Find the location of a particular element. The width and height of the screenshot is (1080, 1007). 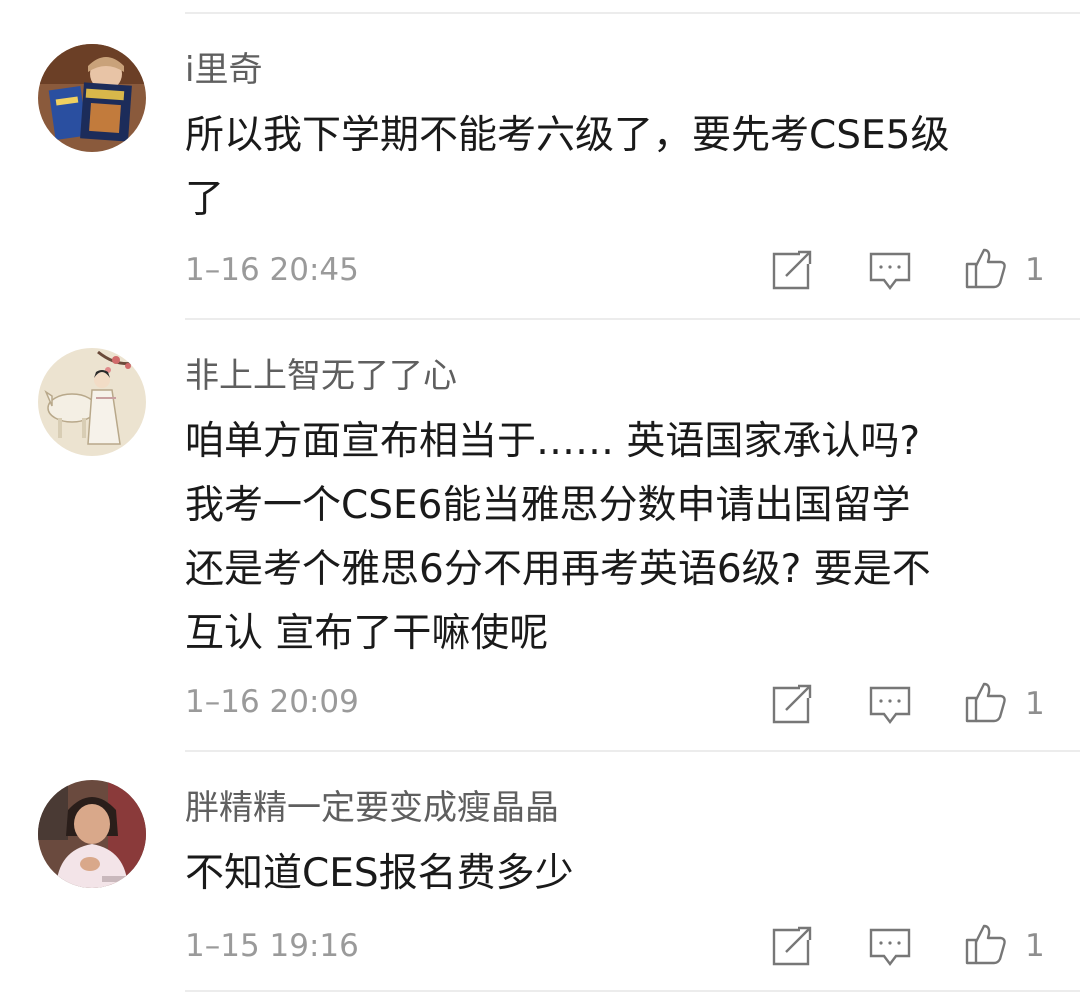

comment-text-line: 我考一个CSE6能当雅思分数申请出国留学 is located at coordinates (548, 505).